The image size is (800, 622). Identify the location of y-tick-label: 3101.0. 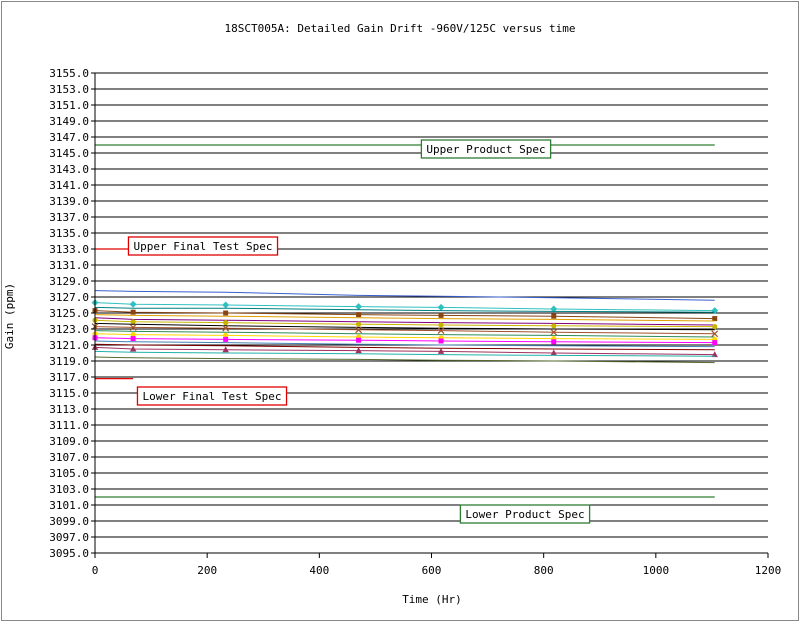
(69, 505).